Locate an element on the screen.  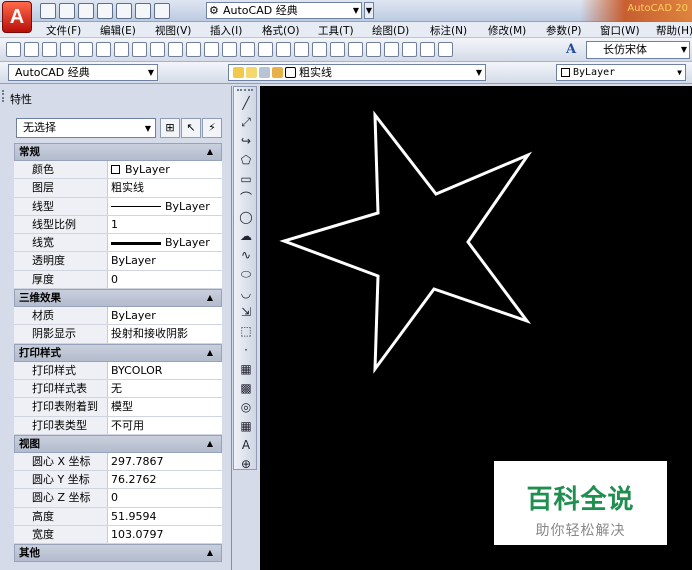
section-header: 打印样式 ▲ is located at coordinates (118, 352).